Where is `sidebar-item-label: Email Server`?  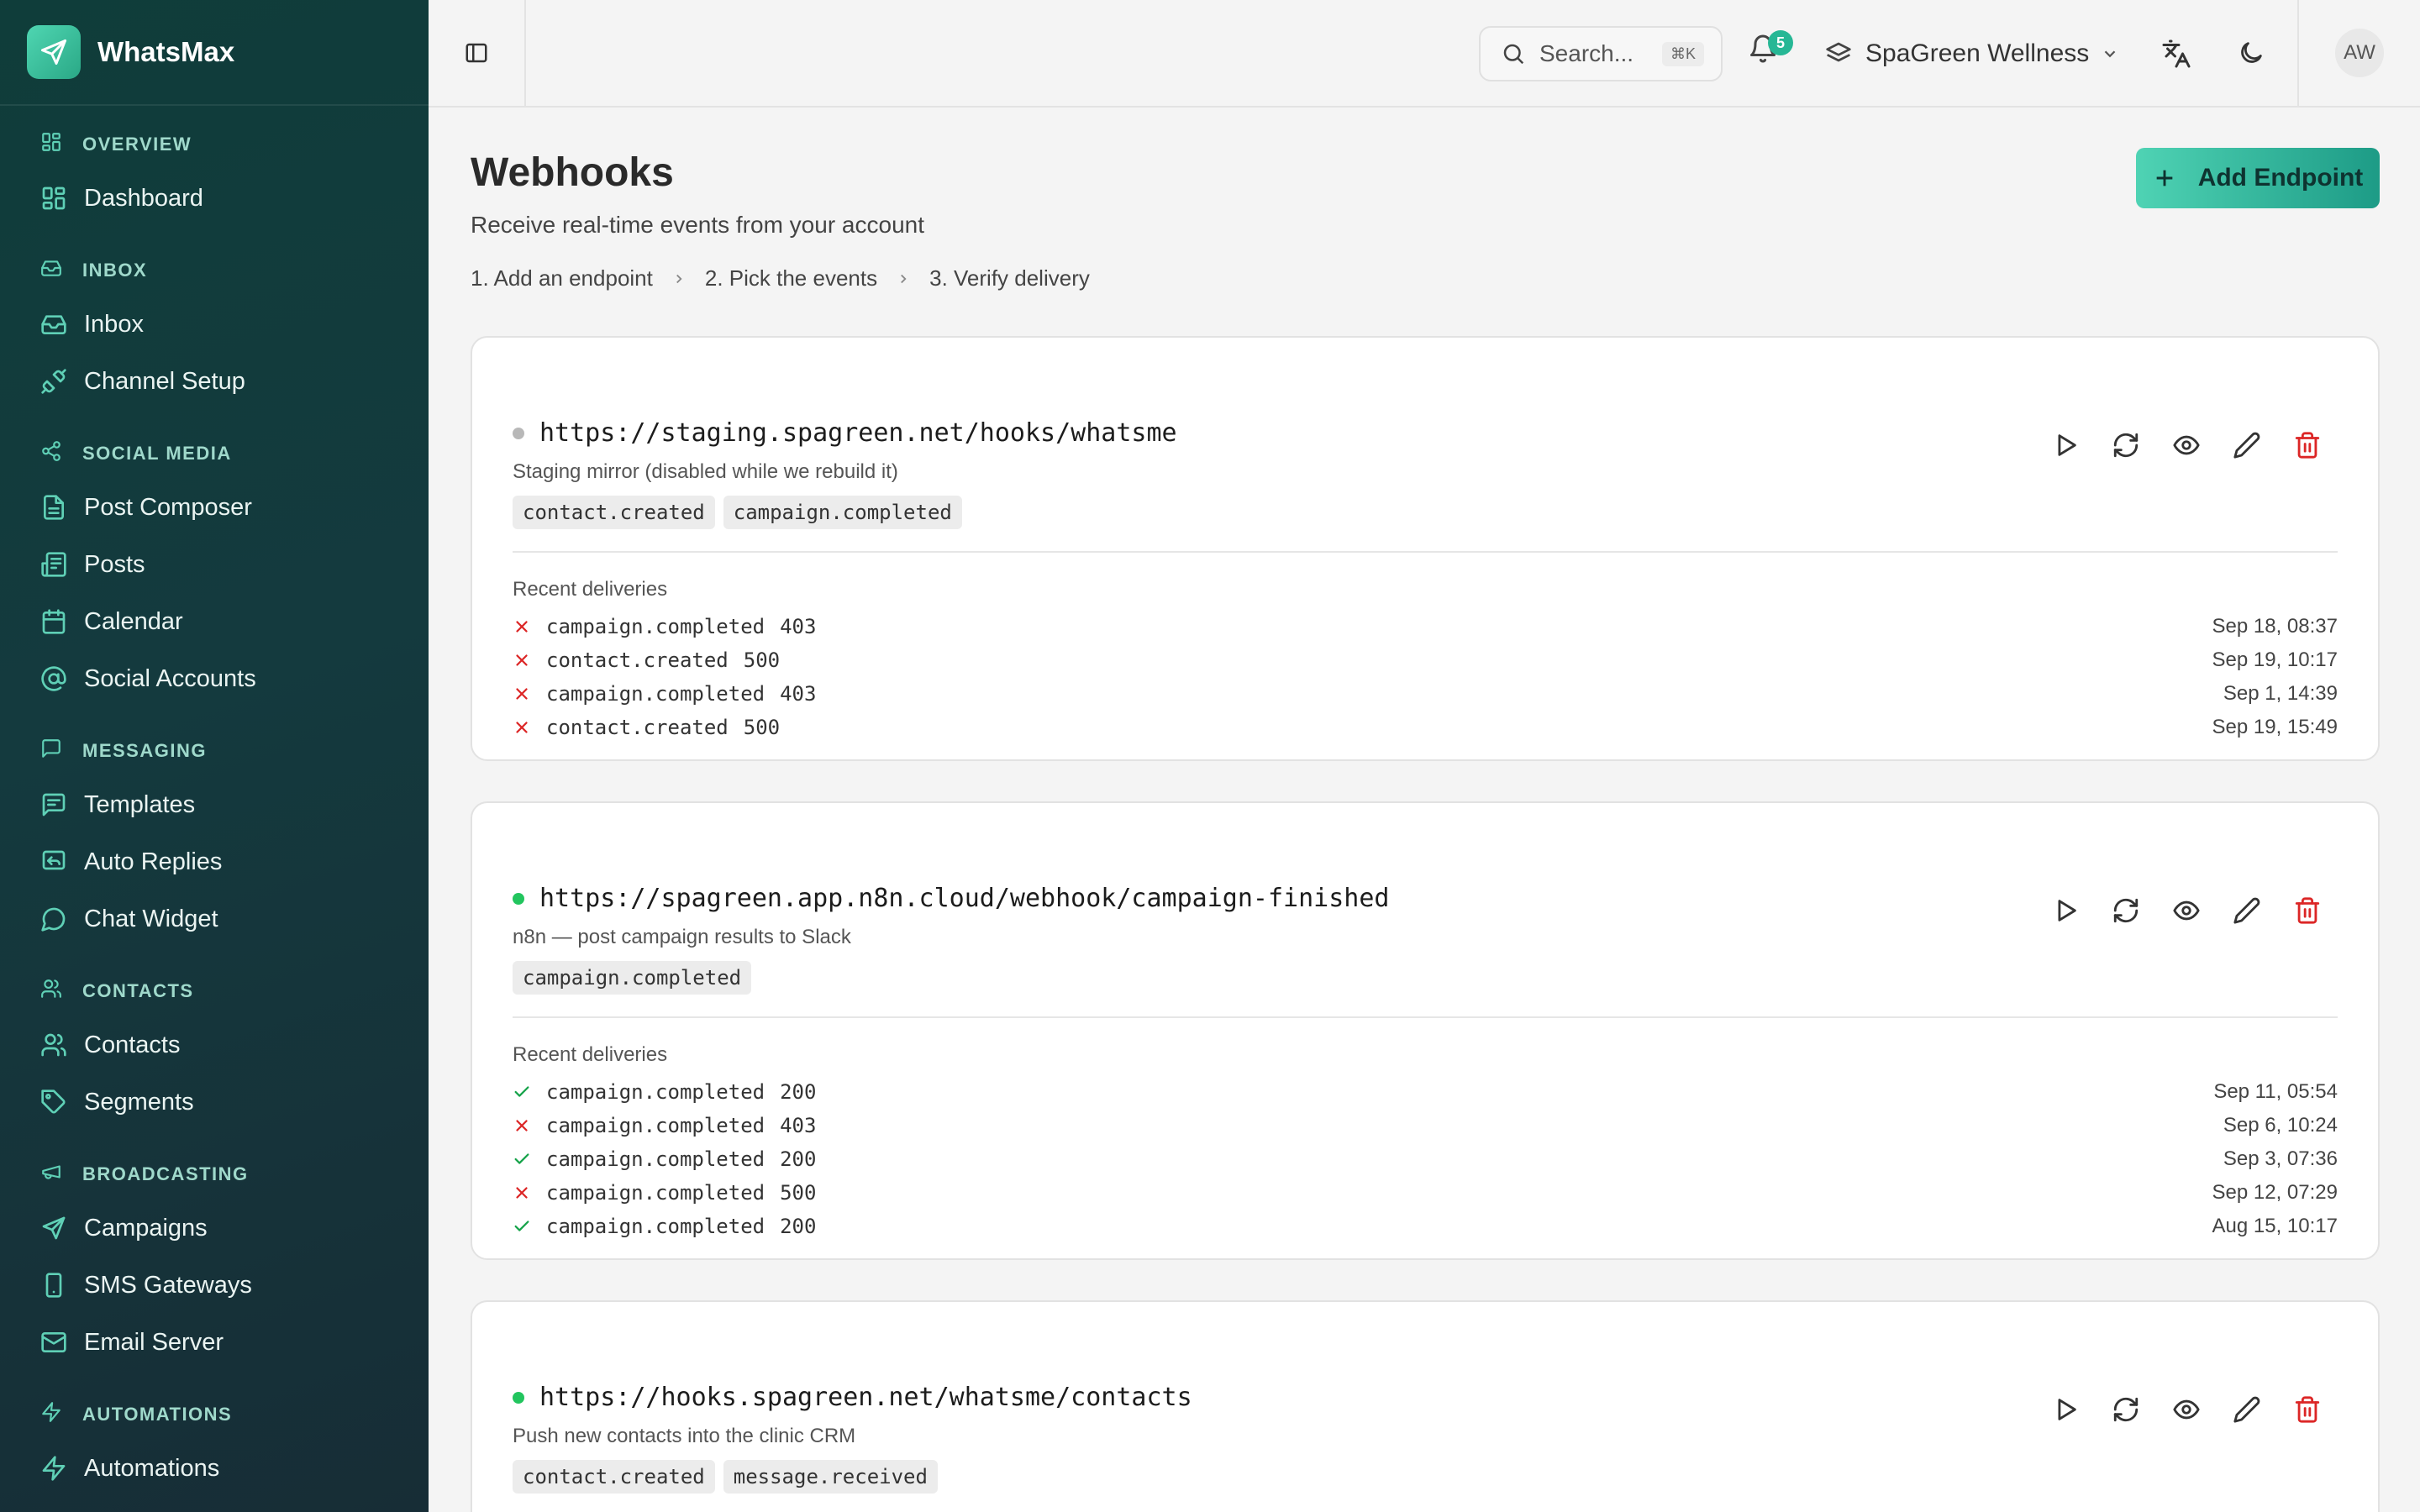 sidebar-item-label: Email Server is located at coordinates (154, 1342).